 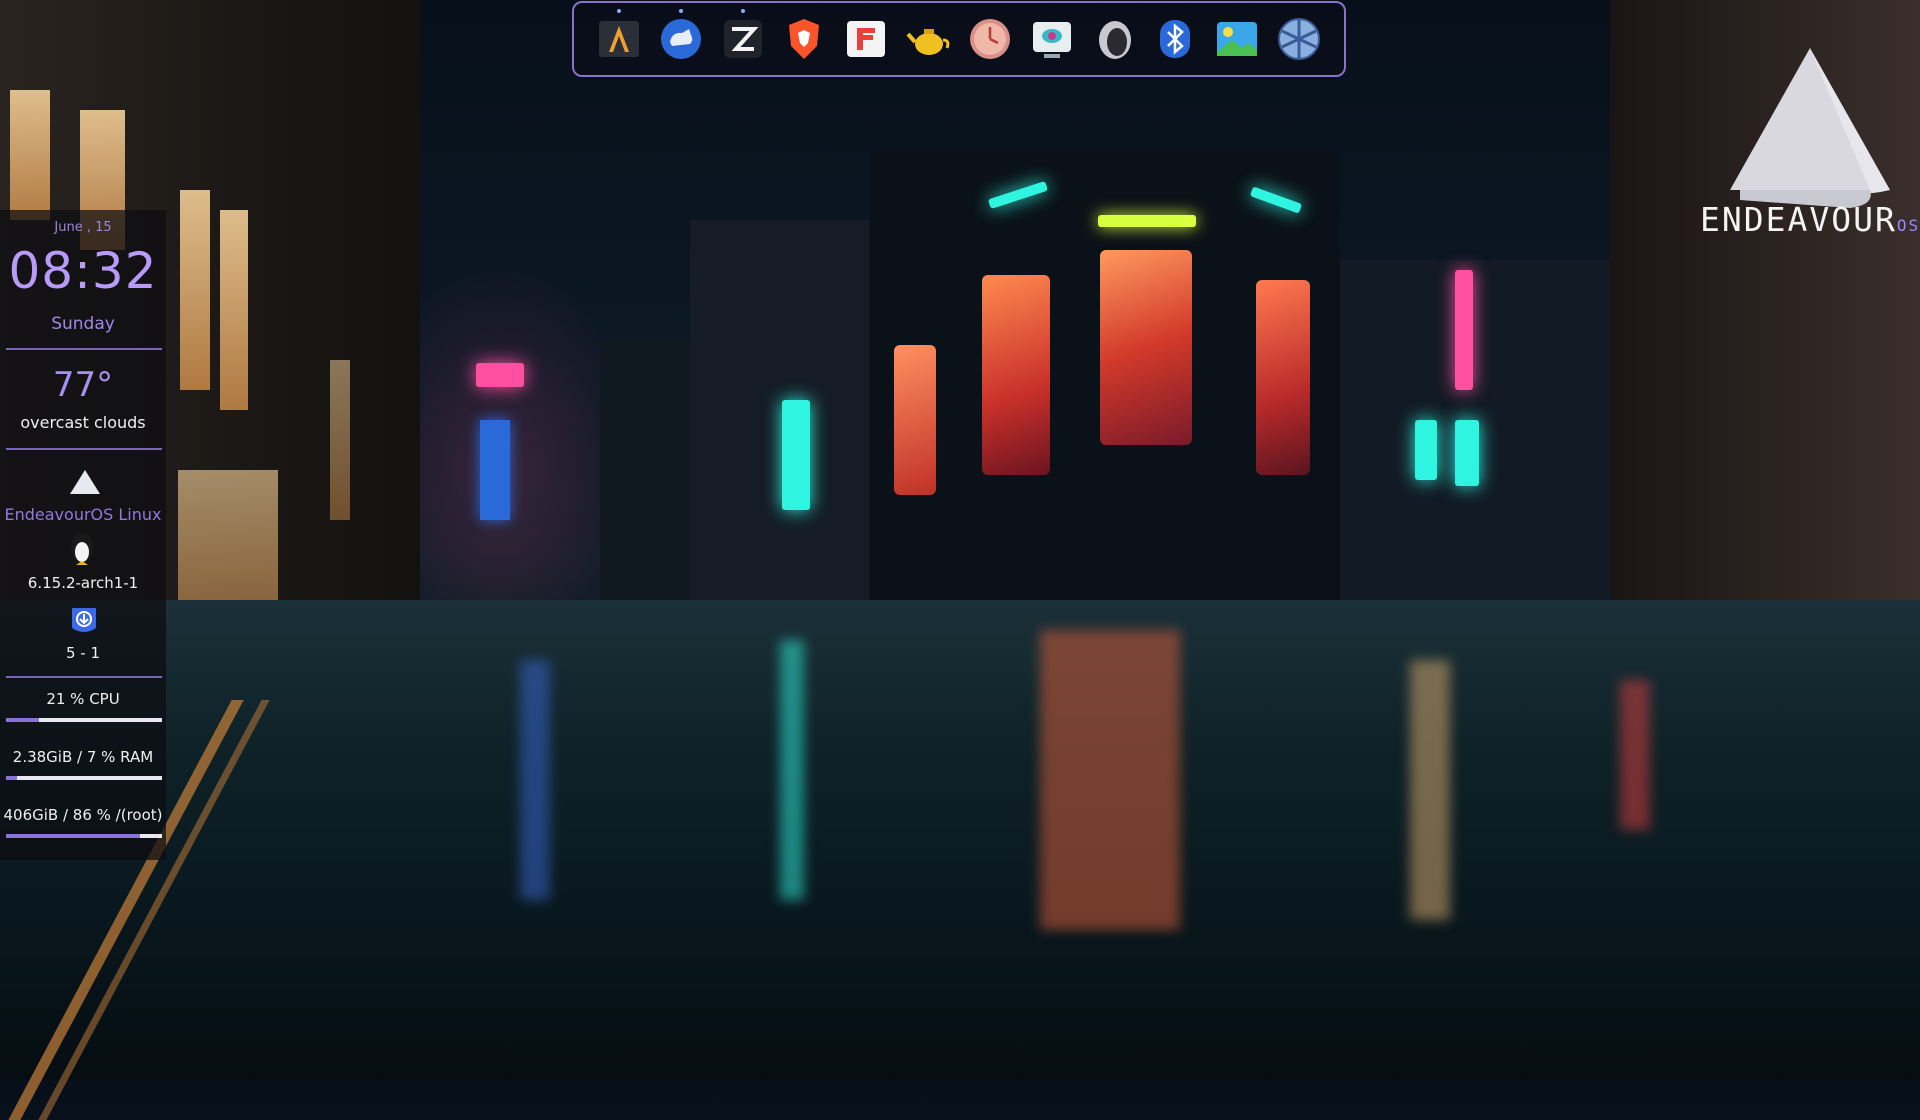 What do you see at coordinates (84, 778) in the screenshot?
I see `ram-usage-bar` at bounding box center [84, 778].